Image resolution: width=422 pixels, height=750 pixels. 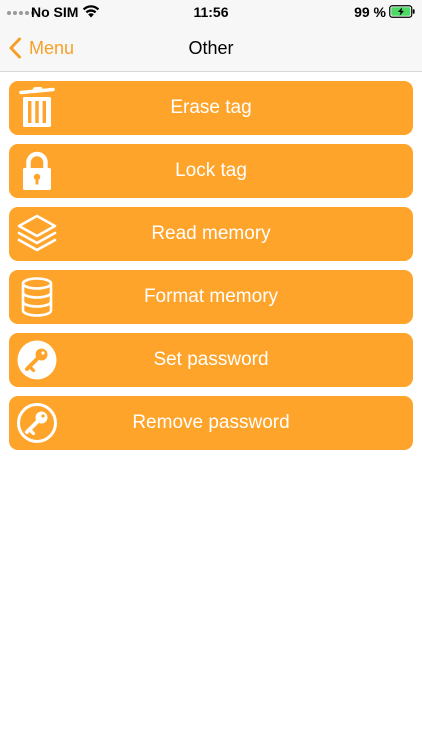 I want to click on battery-percentage: 99 %, so click(x=370, y=12).